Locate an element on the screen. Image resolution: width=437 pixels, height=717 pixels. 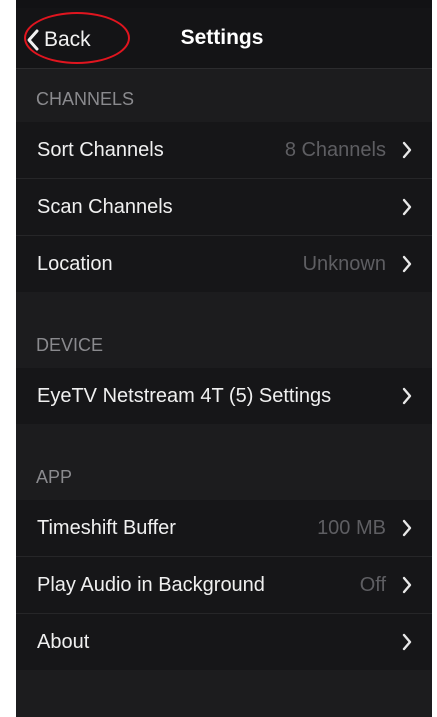
row-value: Unknown is located at coordinates (344, 264).